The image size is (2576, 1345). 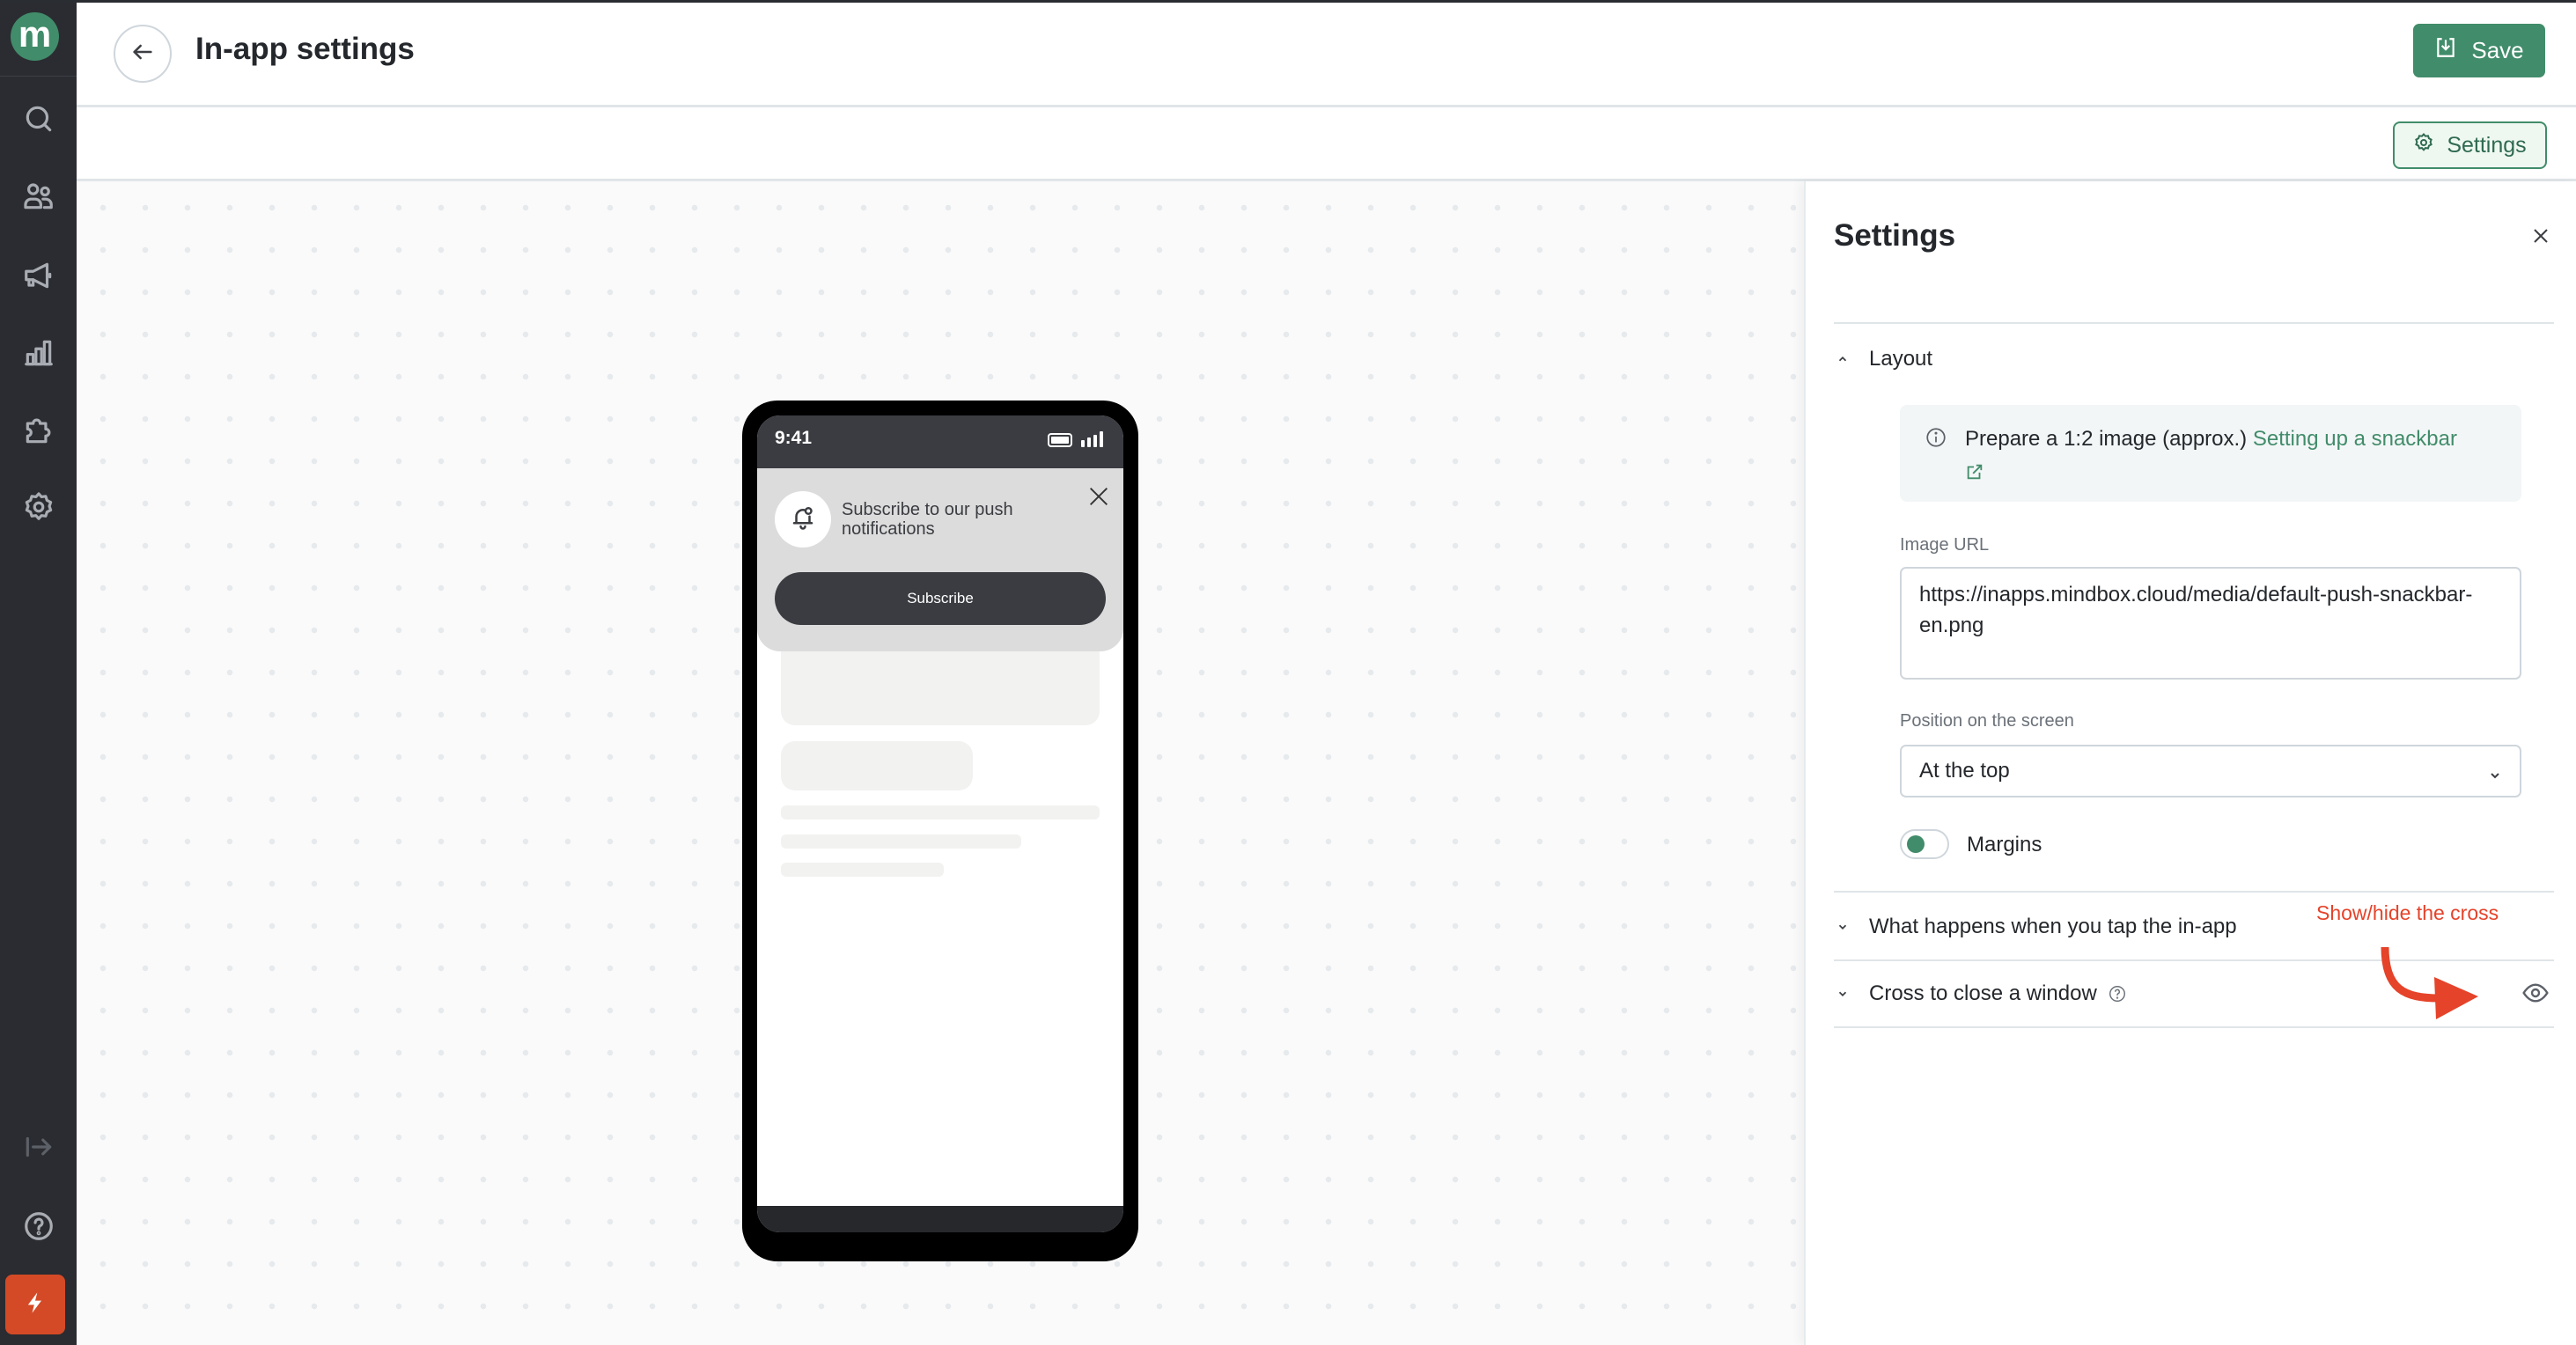 I want to click on window-top-border, so click(x=1288, y=1).